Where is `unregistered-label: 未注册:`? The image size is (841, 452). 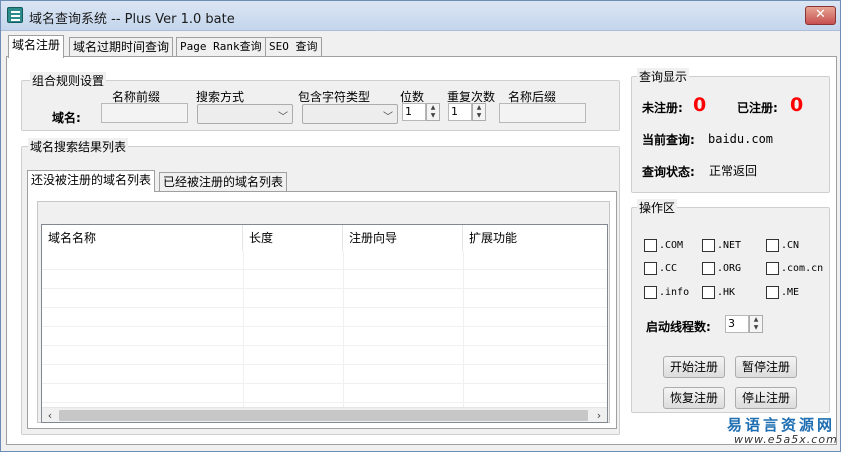
unregistered-label: 未注册: is located at coordinates (662, 108).